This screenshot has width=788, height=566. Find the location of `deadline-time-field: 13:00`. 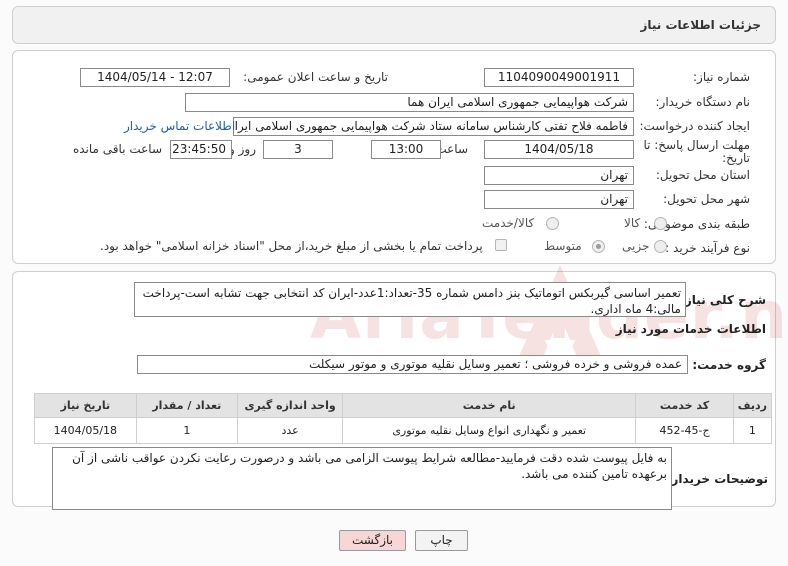

deadline-time-field: 13:00 is located at coordinates (406, 149).